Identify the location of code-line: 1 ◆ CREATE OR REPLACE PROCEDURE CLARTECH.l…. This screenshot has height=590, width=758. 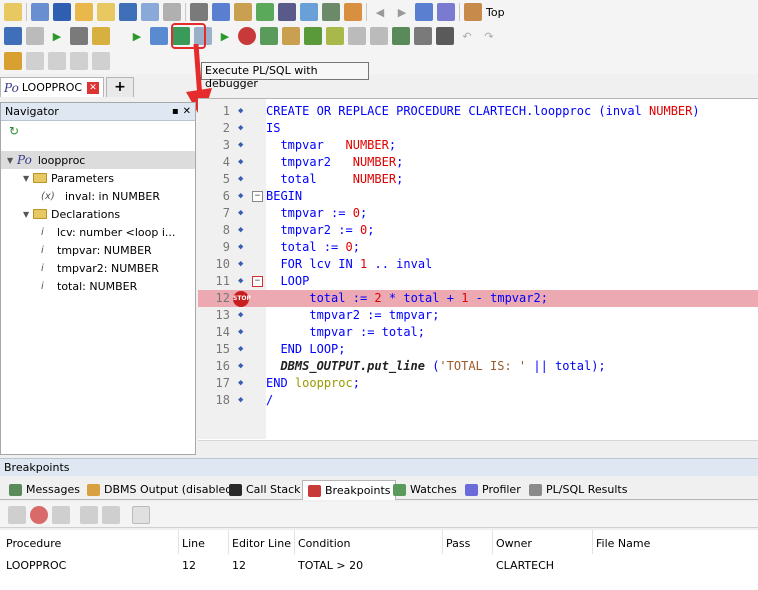
(478, 111).